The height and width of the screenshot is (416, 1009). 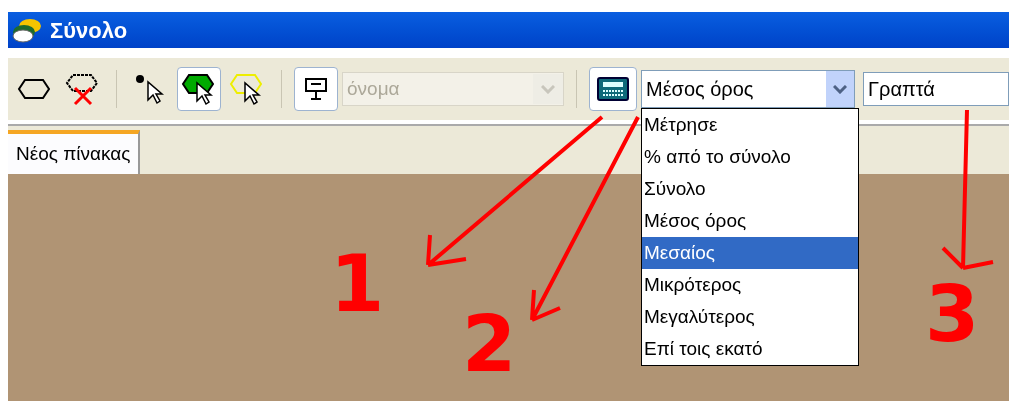 I want to click on aggregate-combo: Μέσος όρος, so click(x=748, y=89).